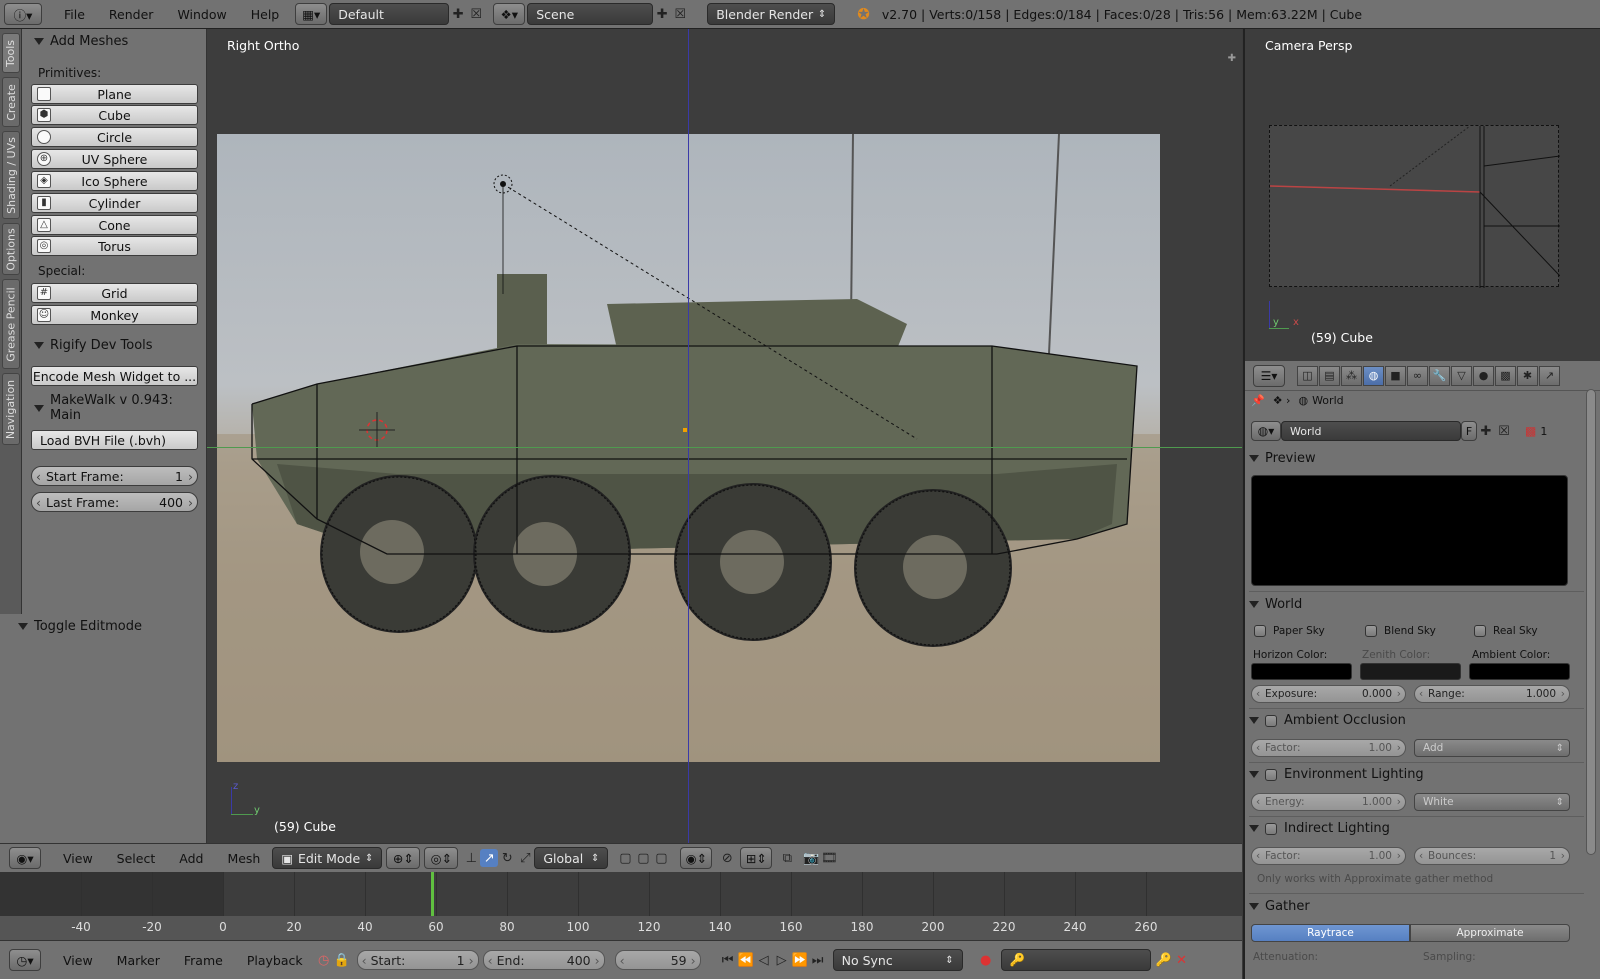  What do you see at coordinates (1182, 960) in the screenshot?
I see `delete-keyframe-icon: ✕` at bounding box center [1182, 960].